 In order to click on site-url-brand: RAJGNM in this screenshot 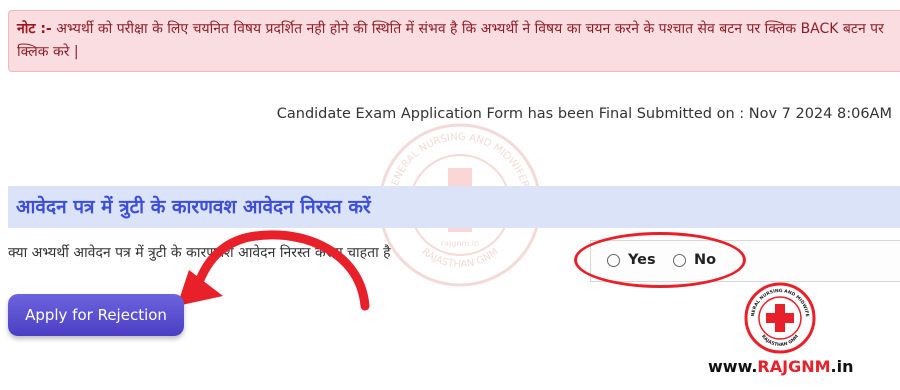, I will do `click(794, 366)`.